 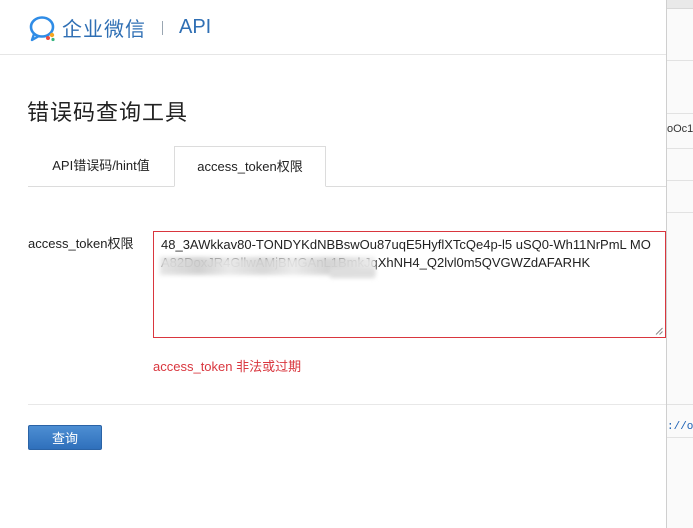 I want to click on header-divider, so click(x=162, y=27).